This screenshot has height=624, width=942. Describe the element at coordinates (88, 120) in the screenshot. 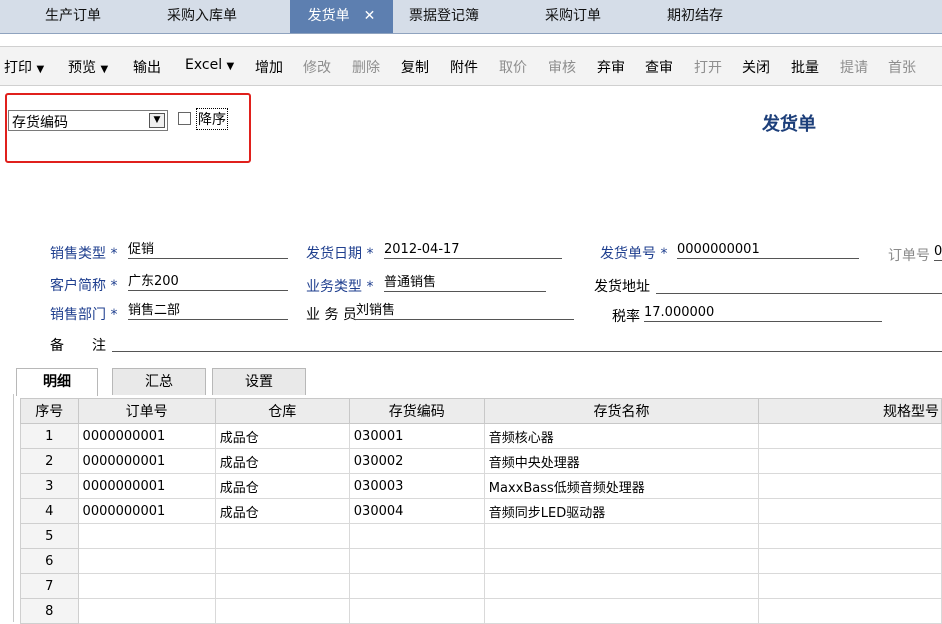

I see `sort-field-select: 存货编码 ▼` at that location.